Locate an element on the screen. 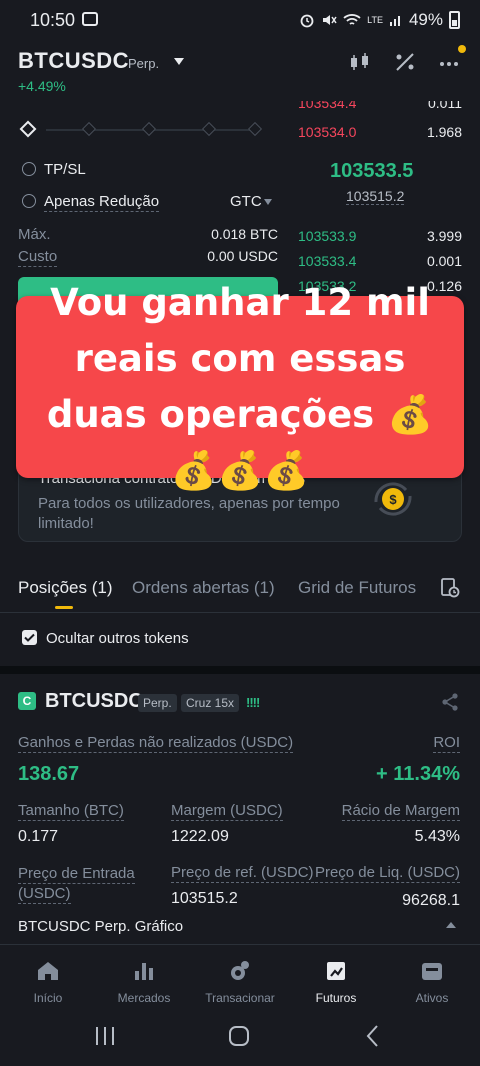 This screenshot has width=480, height=1066. ref-price-label: Preço de ref. (USDC) is located at coordinates (242, 873).